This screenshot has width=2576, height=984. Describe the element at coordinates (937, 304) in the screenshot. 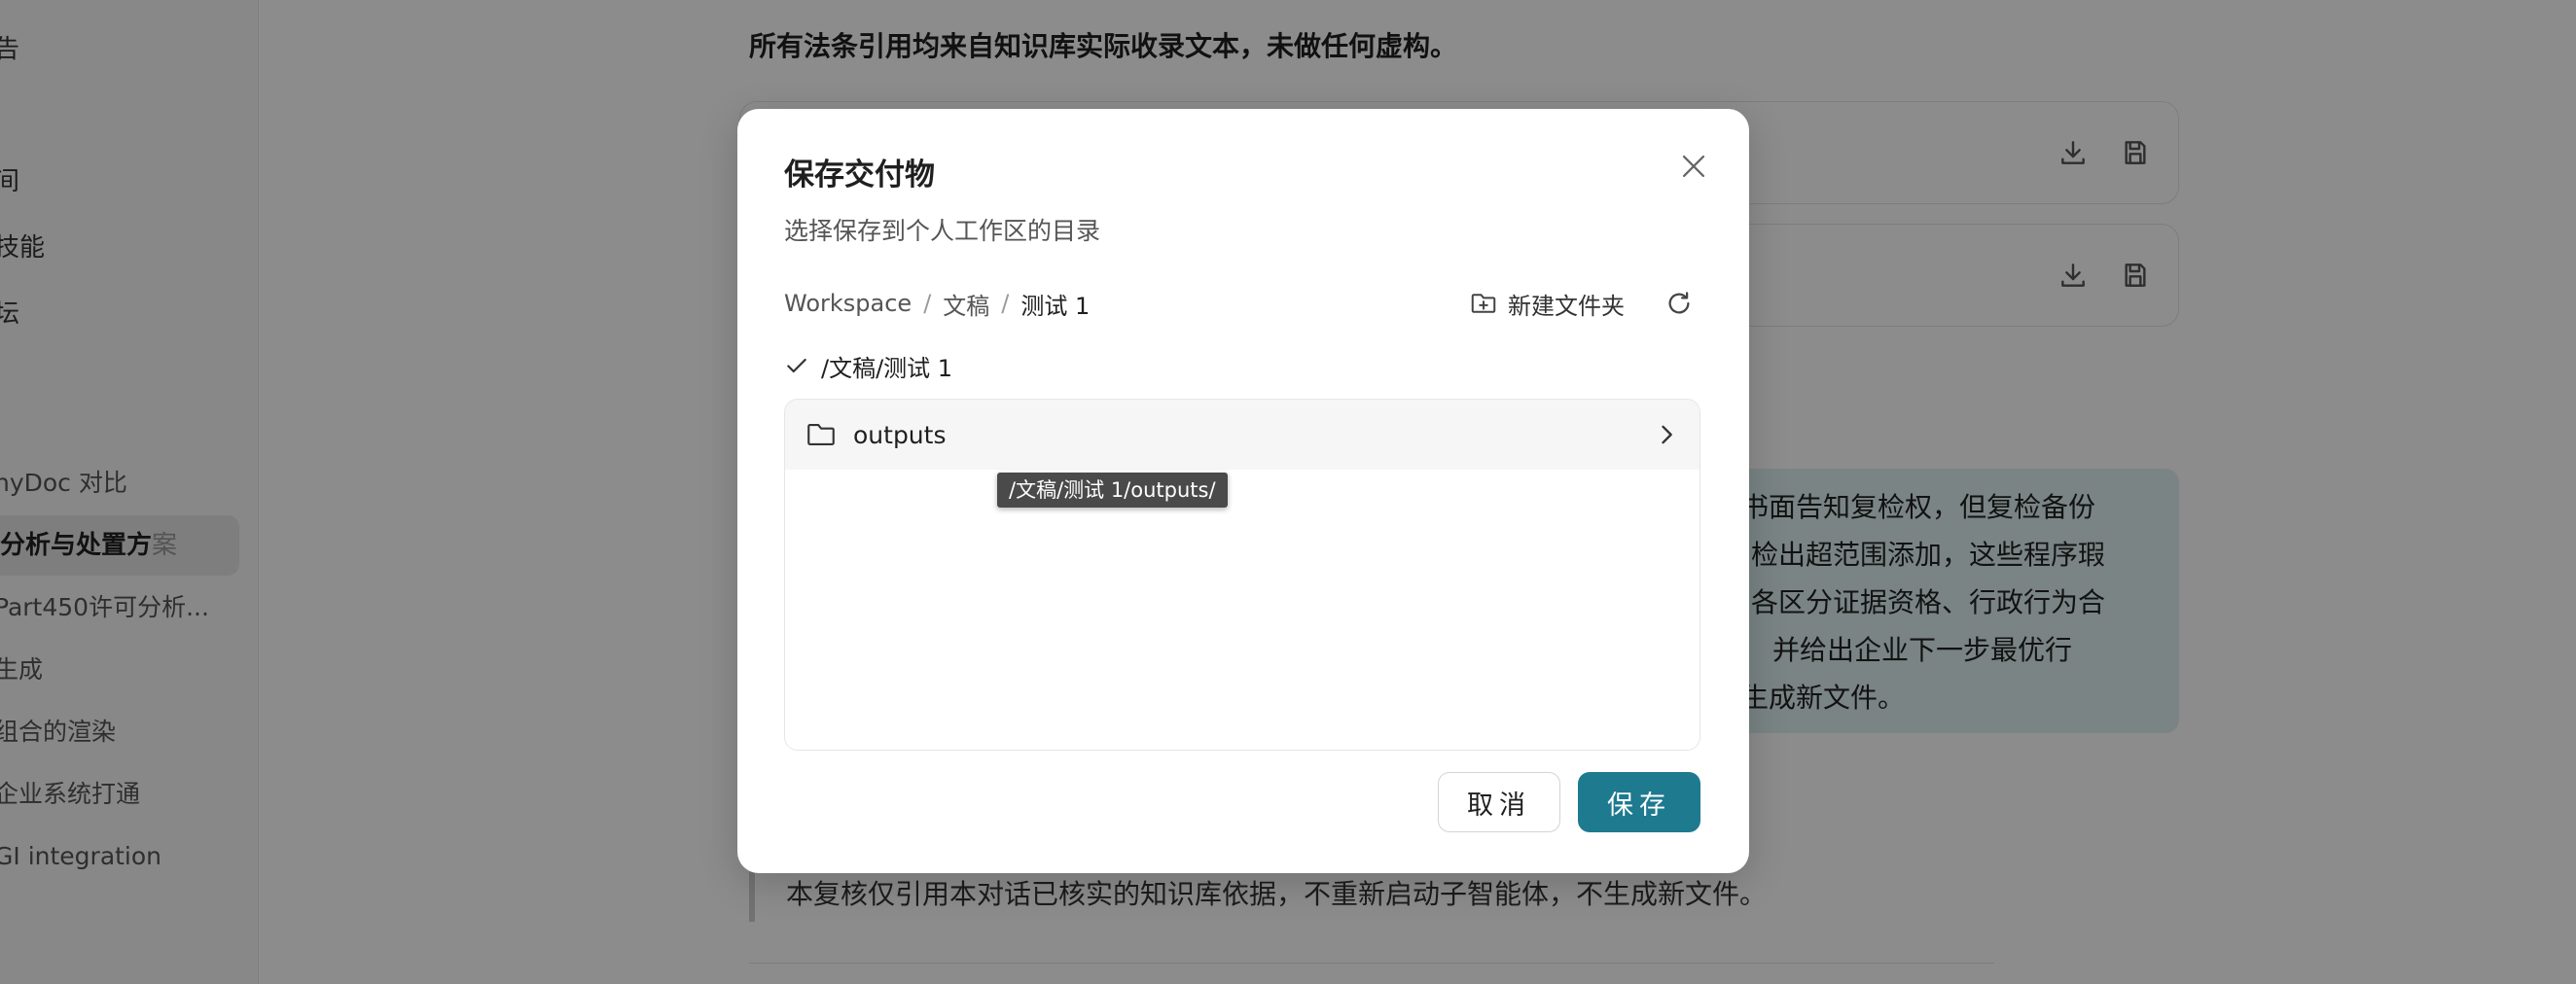

I see `breadcrumb: Workspace / 文稿 / 测试 1` at that location.